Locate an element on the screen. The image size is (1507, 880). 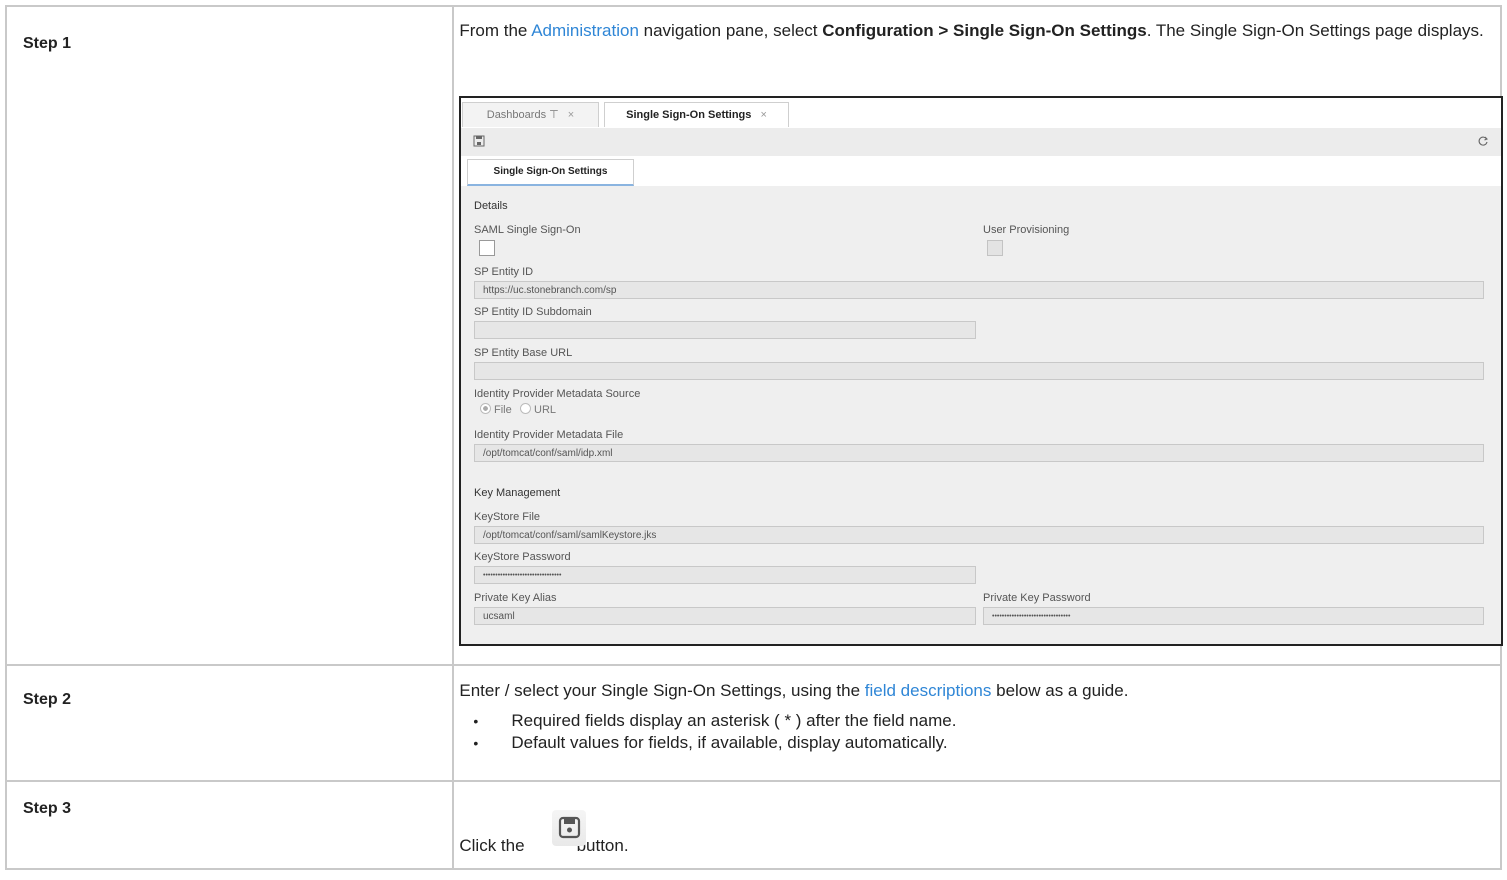
private-key-alias-label: Private Key Alias is located at coordinates (515, 598).